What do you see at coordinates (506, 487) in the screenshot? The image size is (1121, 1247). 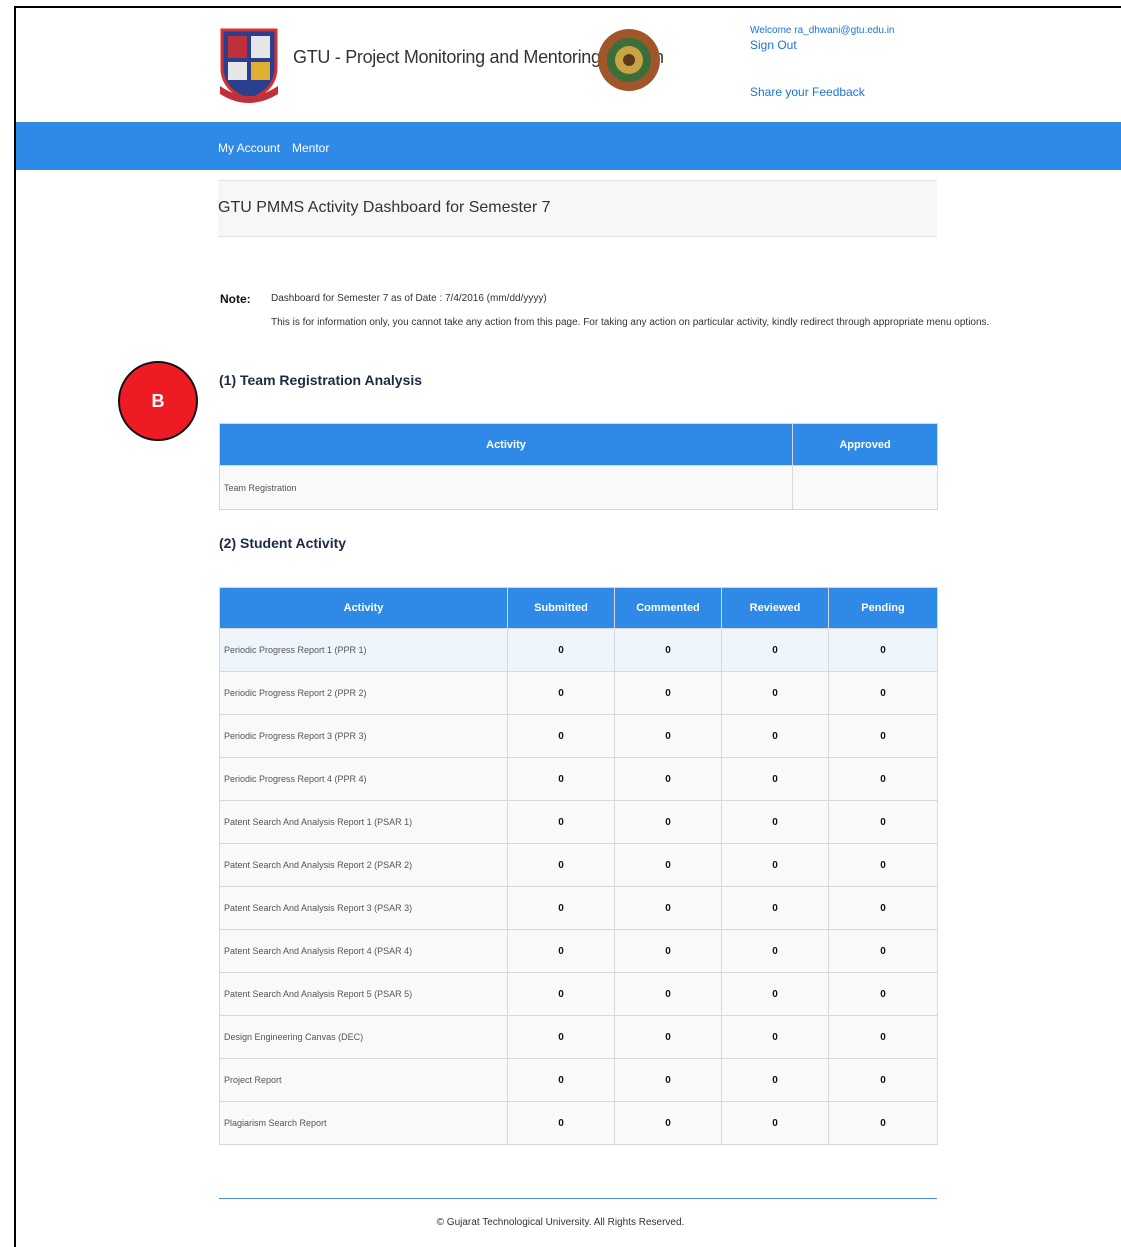 I see `activity-cell: Team Registration` at bounding box center [506, 487].